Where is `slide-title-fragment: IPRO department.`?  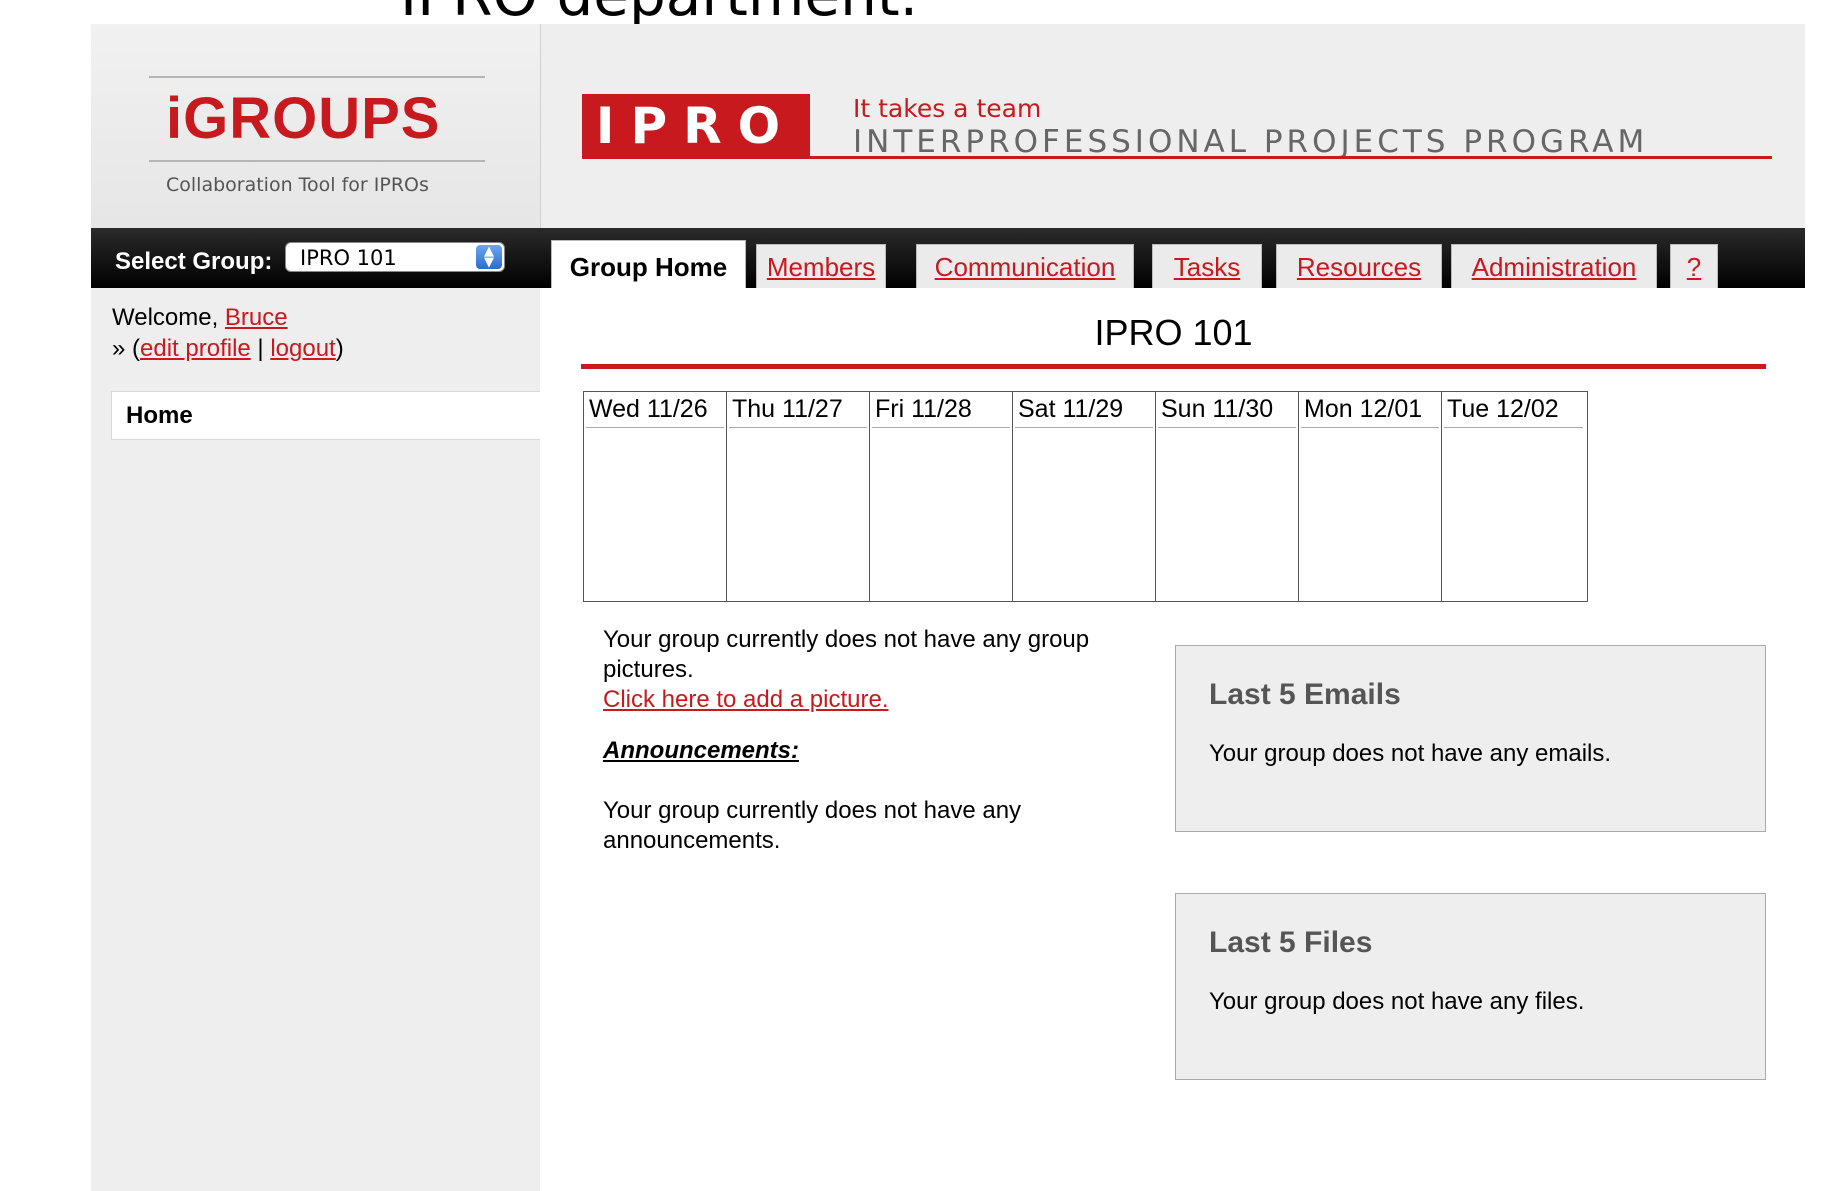
slide-title-fragment: IPRO department. is located at coordinates (659, 12).